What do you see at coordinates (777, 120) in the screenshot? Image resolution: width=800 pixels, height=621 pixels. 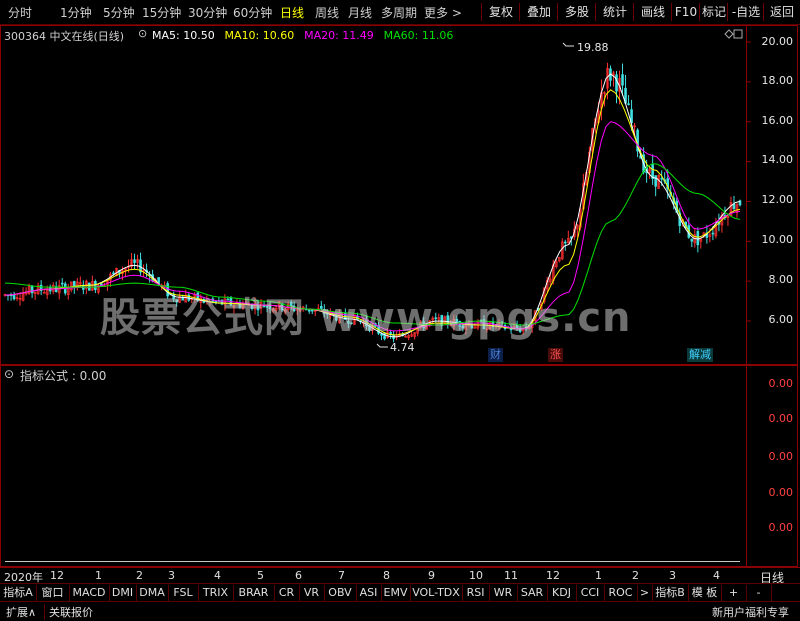 I see `price-tick-label: 16.00` at bounding box center [777, 120].